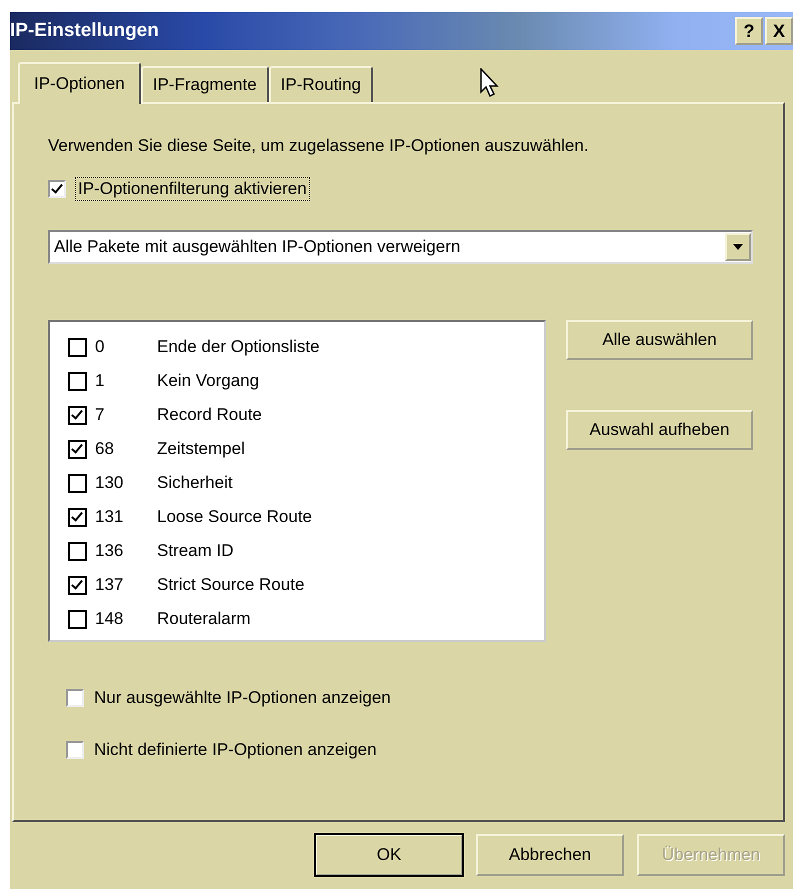  What do you see at coordinates (204, 84) in the screenshot?
I see `tab: IP-Fragmente` at bounding box center [204, 84].